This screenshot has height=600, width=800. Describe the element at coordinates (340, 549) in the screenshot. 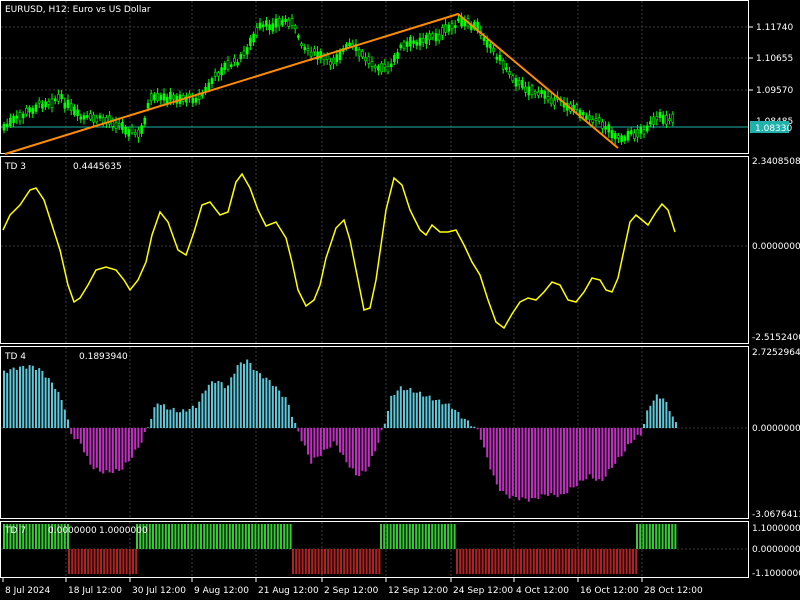

I see `td7-indicator-pane: TD 7 0.0000000 1.0000000` at that location.